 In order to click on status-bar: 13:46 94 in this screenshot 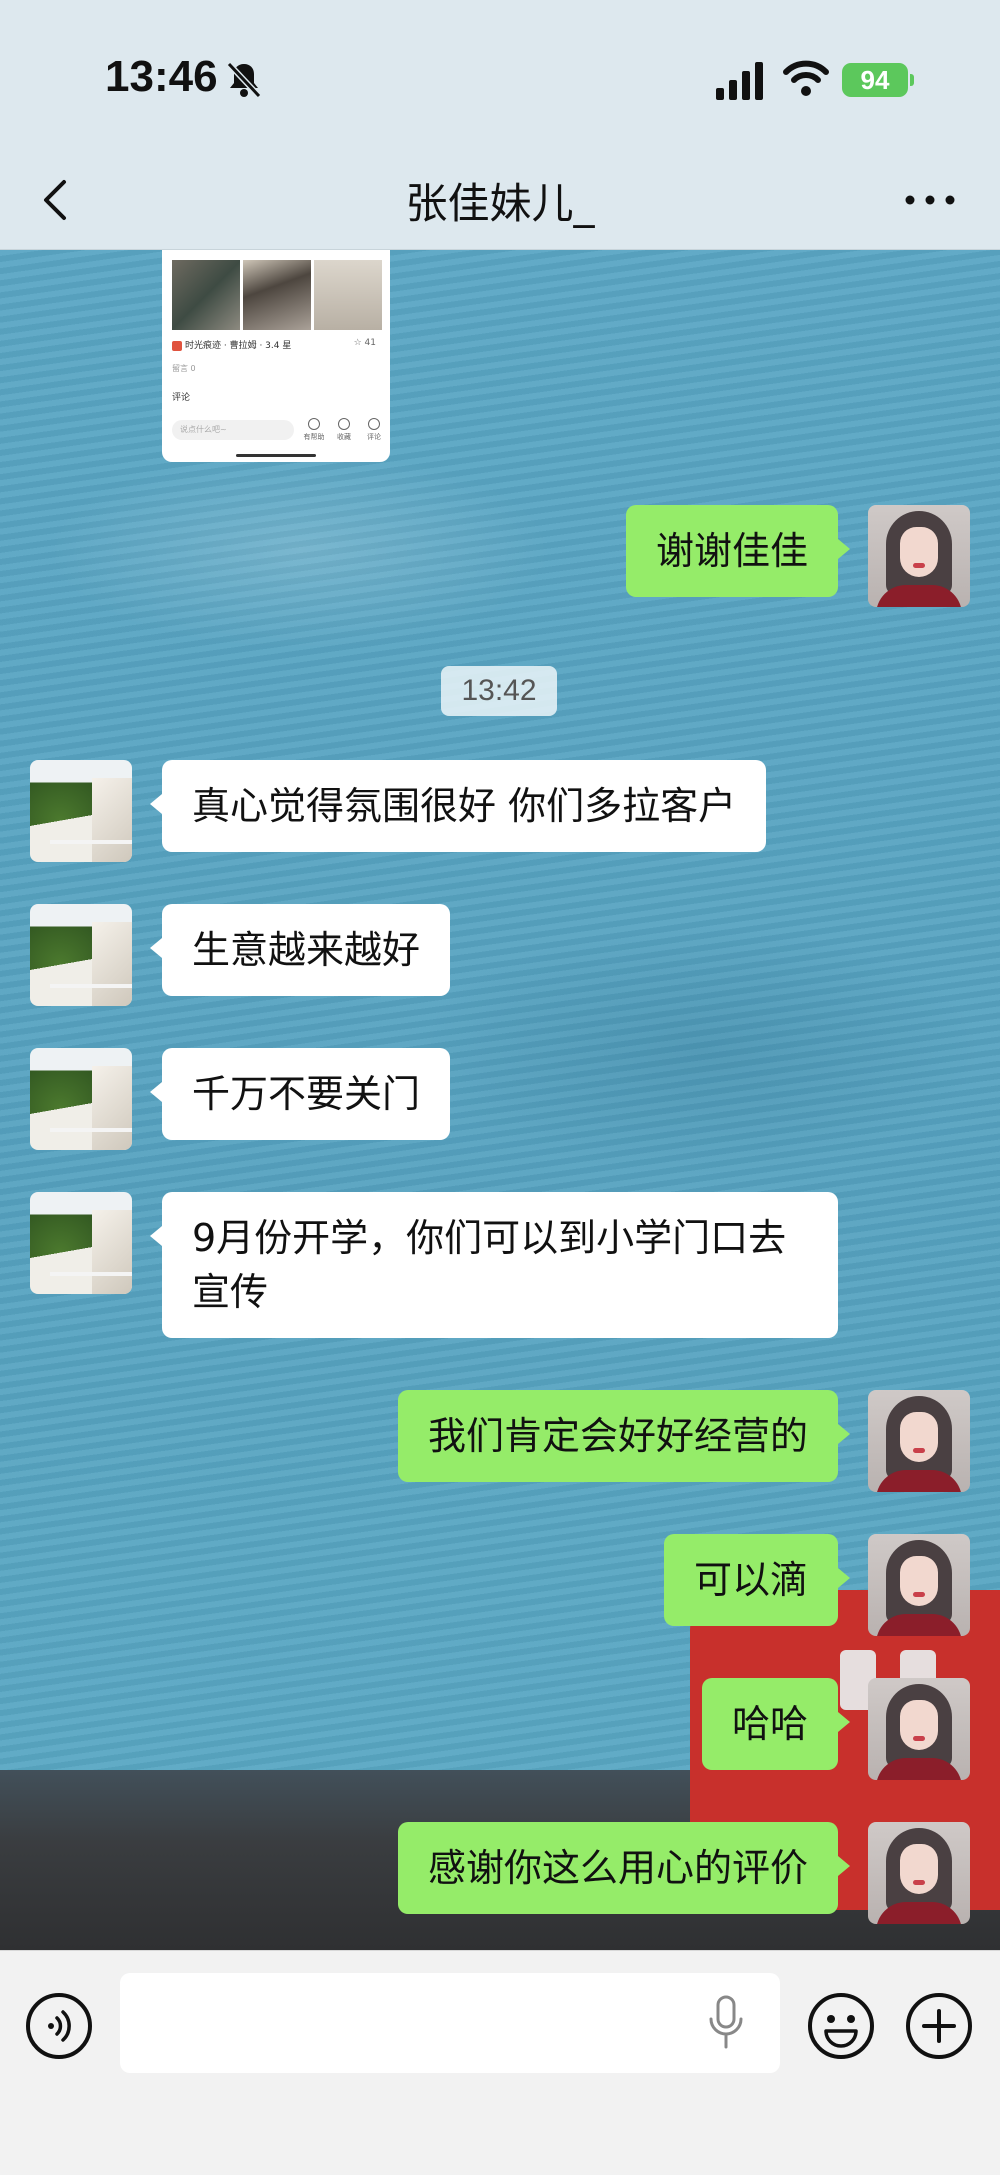, I will do `click(500, 75)`.